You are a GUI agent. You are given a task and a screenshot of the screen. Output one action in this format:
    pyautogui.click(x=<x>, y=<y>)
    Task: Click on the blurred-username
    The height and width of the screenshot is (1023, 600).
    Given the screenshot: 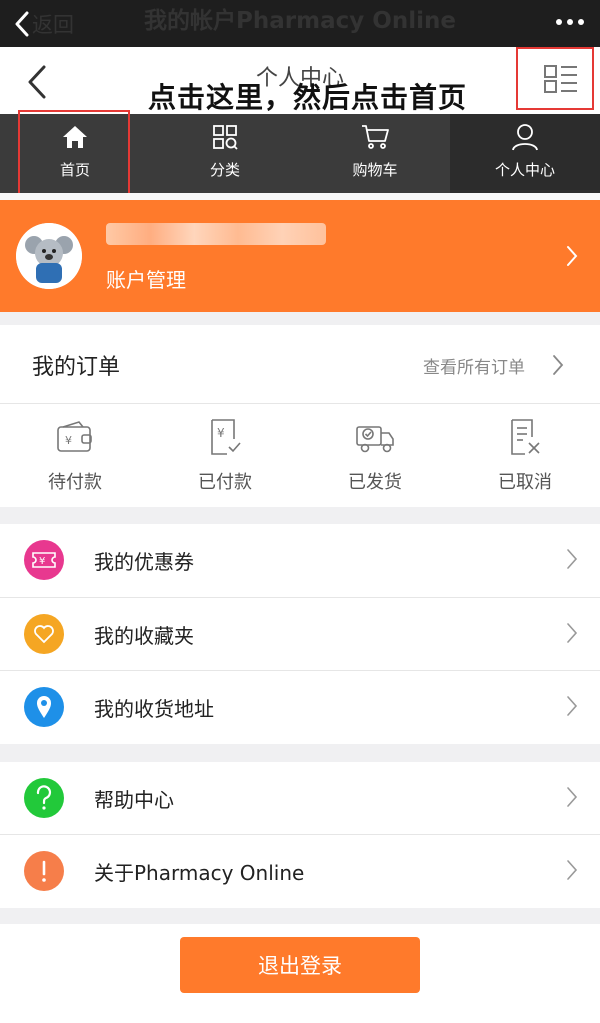 What is the action you would take?
    pyautogui.click(x=216, y=234)
    